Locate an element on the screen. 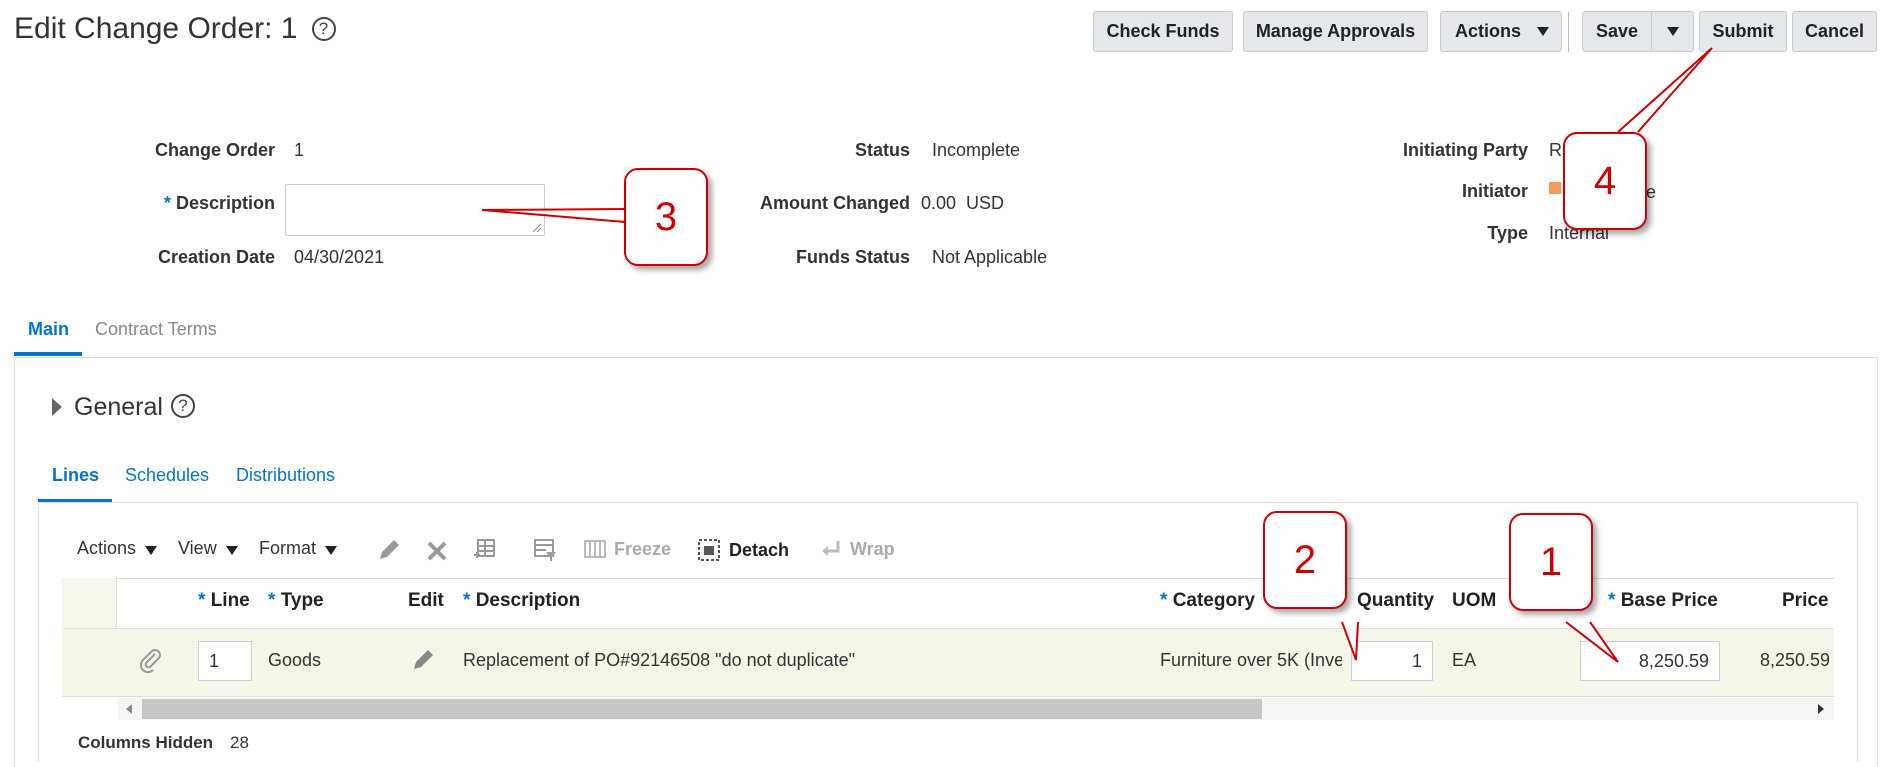 This screenshot has width=1890, height=767. scroll-left-icon is located at coordinates (129, 709).